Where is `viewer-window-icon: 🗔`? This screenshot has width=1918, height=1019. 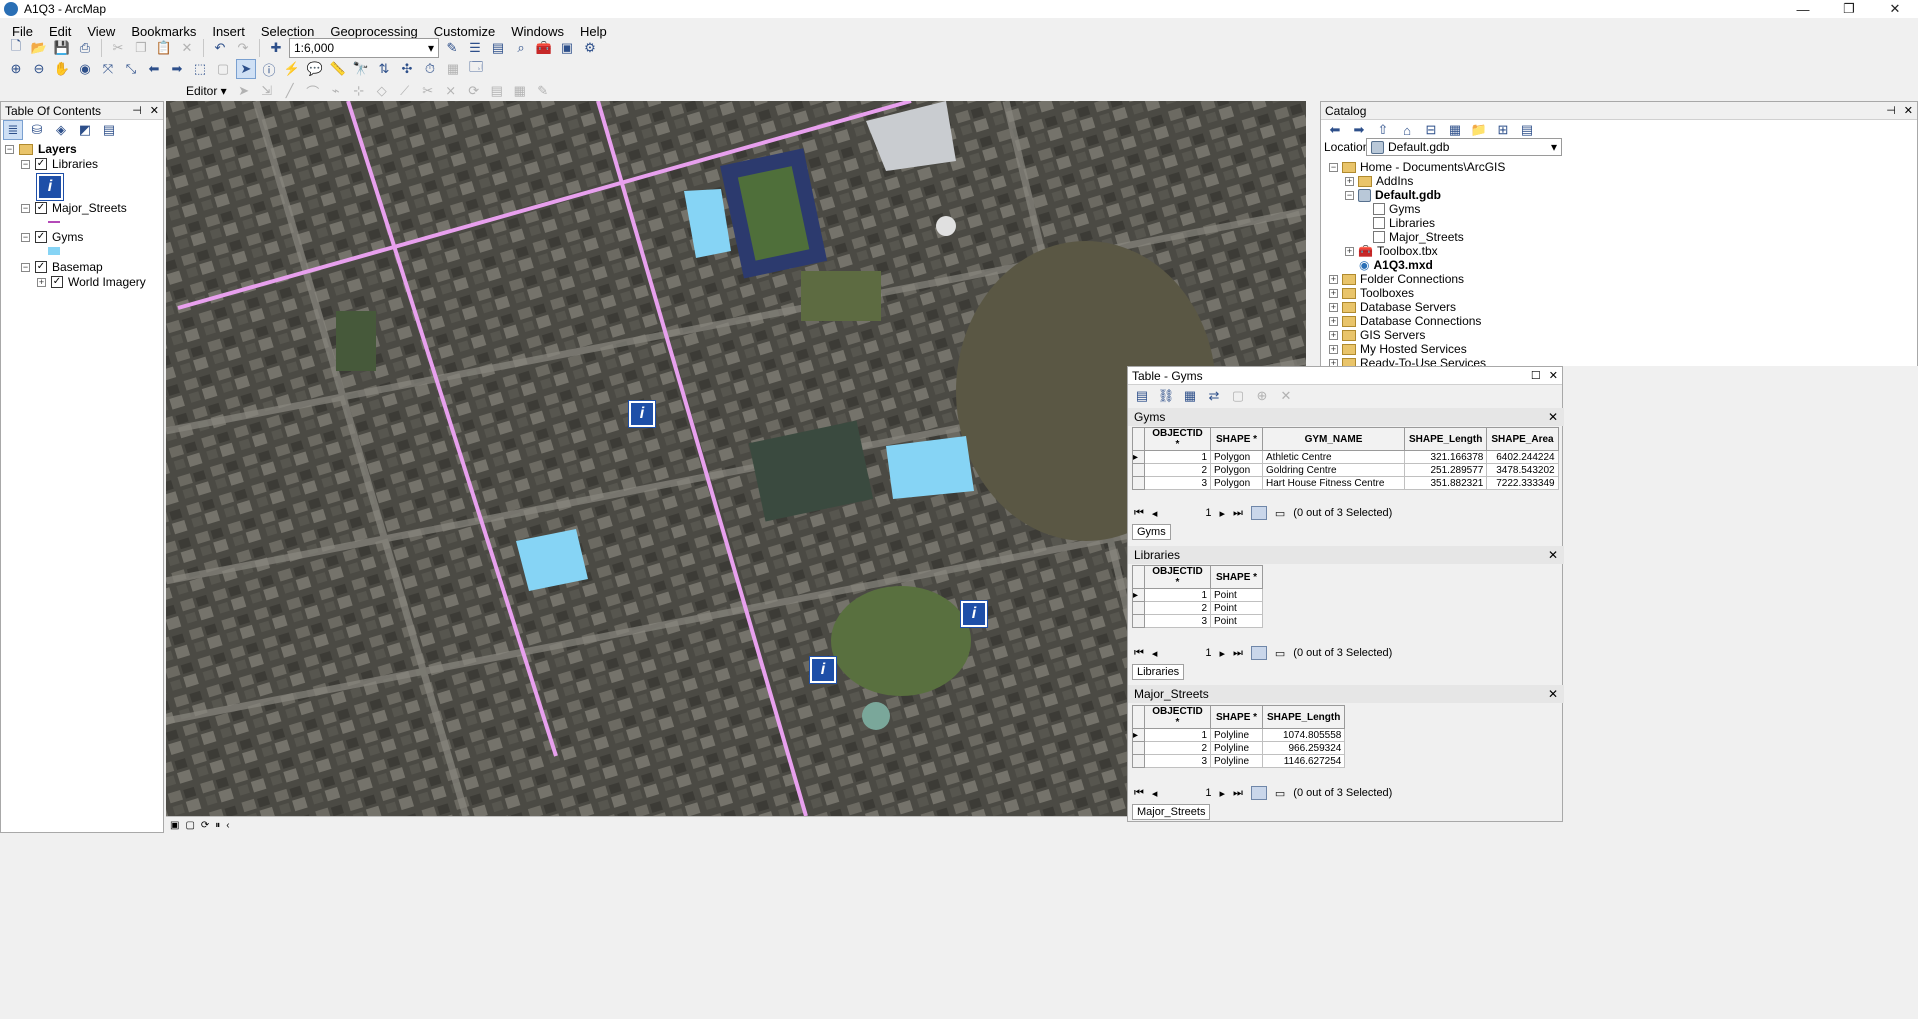
viewer-window-icon: 🗔 is located at coordinates (476, 69).